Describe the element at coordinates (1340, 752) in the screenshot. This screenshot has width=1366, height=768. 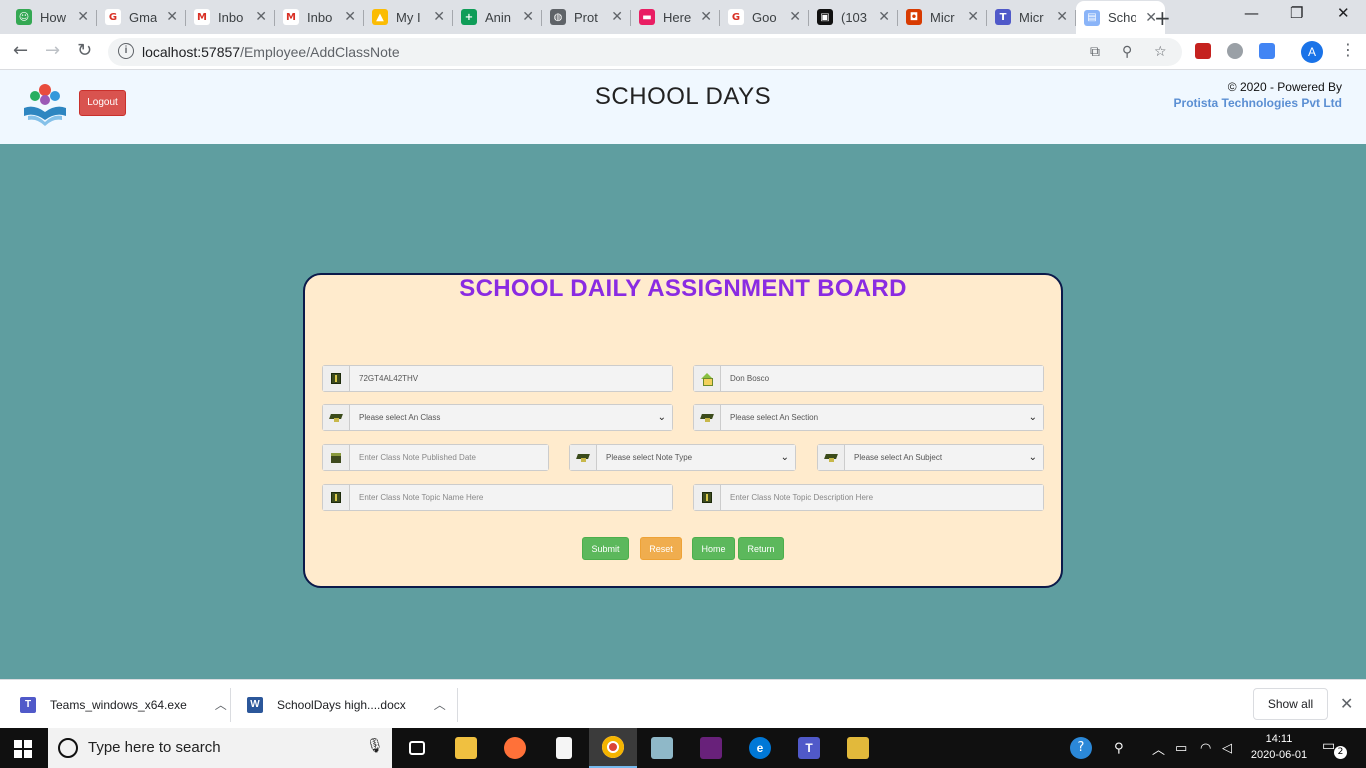
I see `notification-count: 2` at that location.